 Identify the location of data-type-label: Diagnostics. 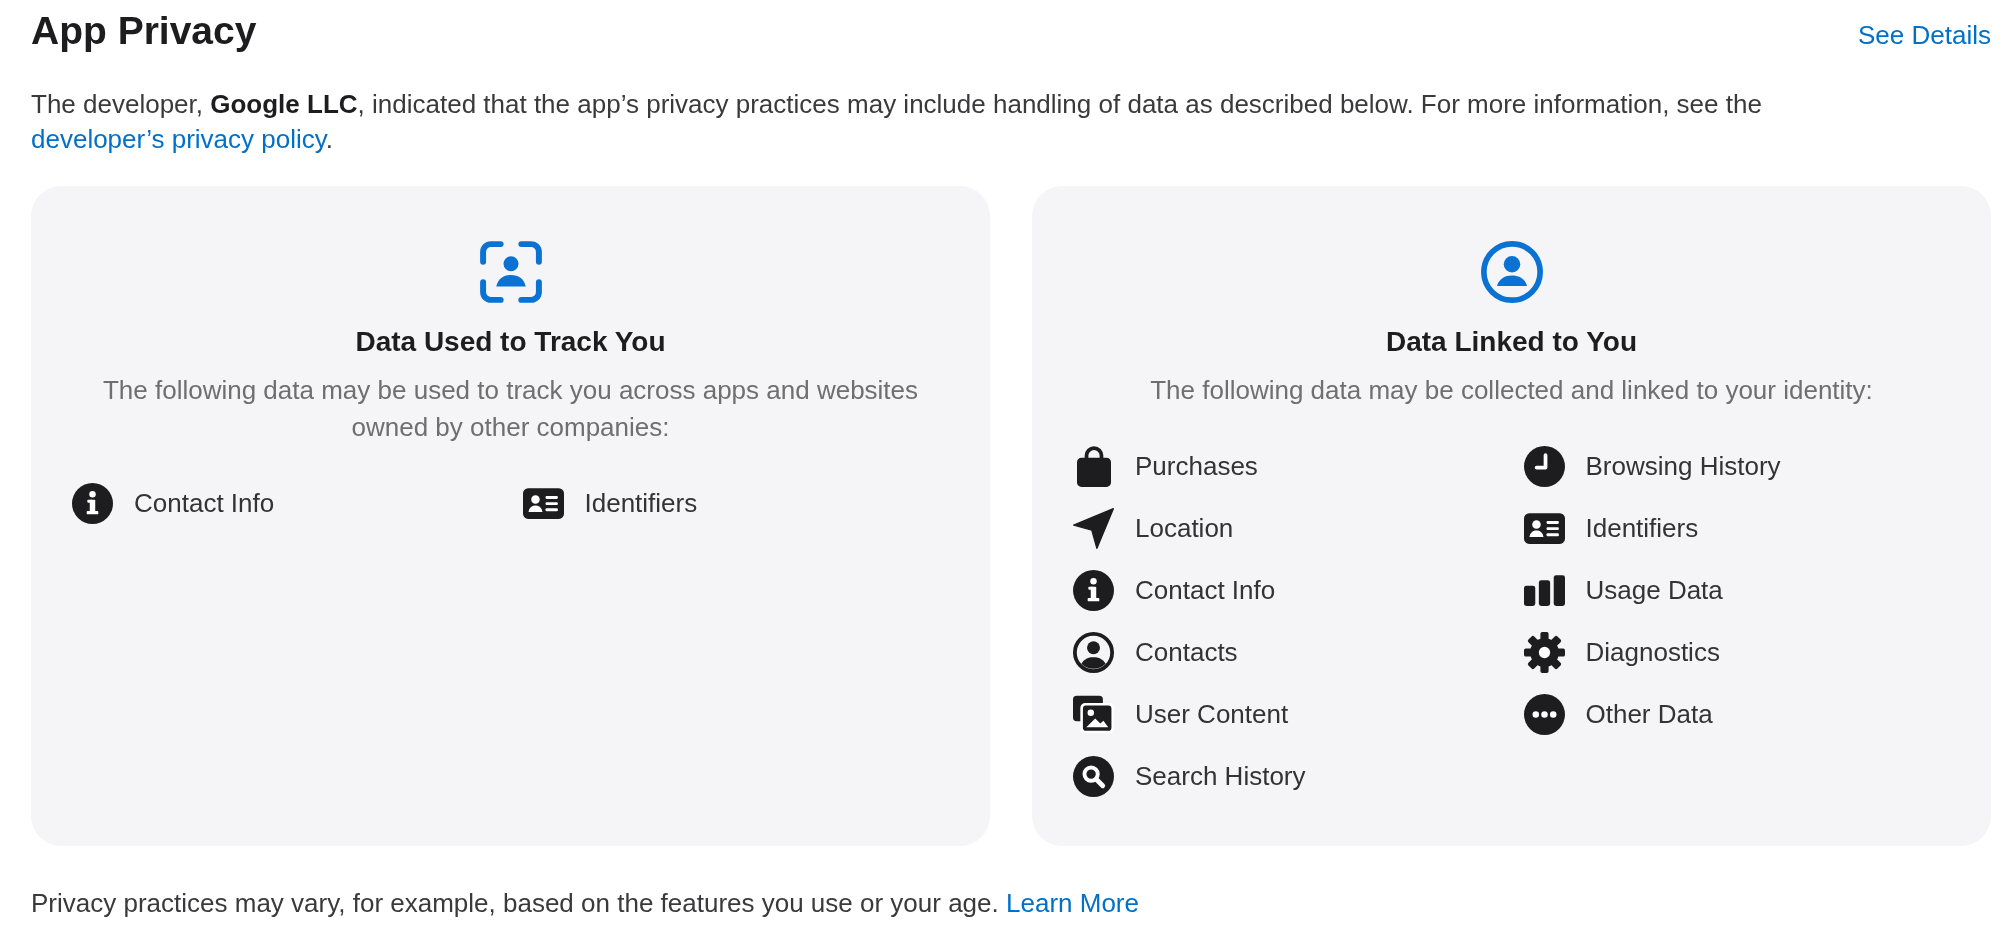
(1652, 652).